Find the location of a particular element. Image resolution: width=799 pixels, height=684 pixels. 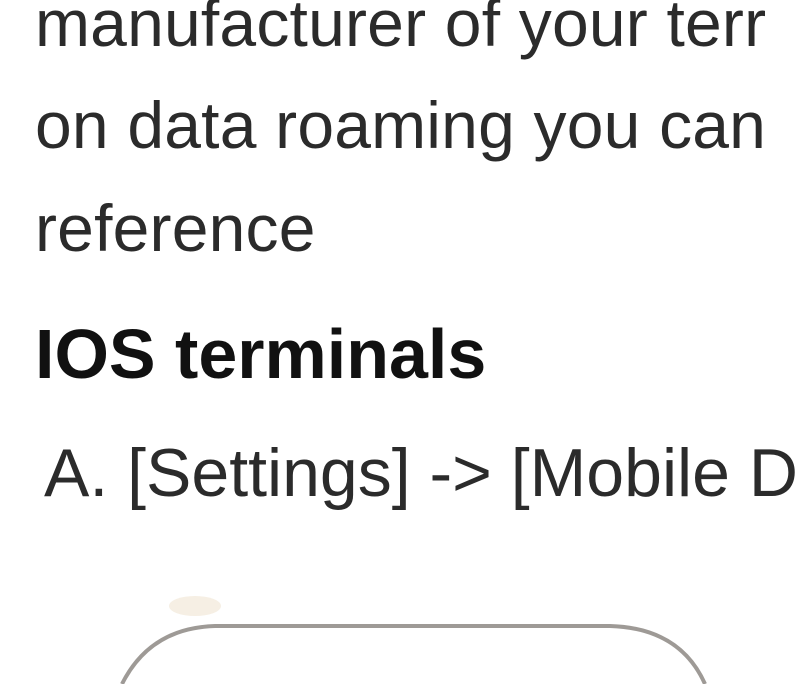

step-instruction: A. [Settings] -> [Mobile D is located at coordinates (421, 473).